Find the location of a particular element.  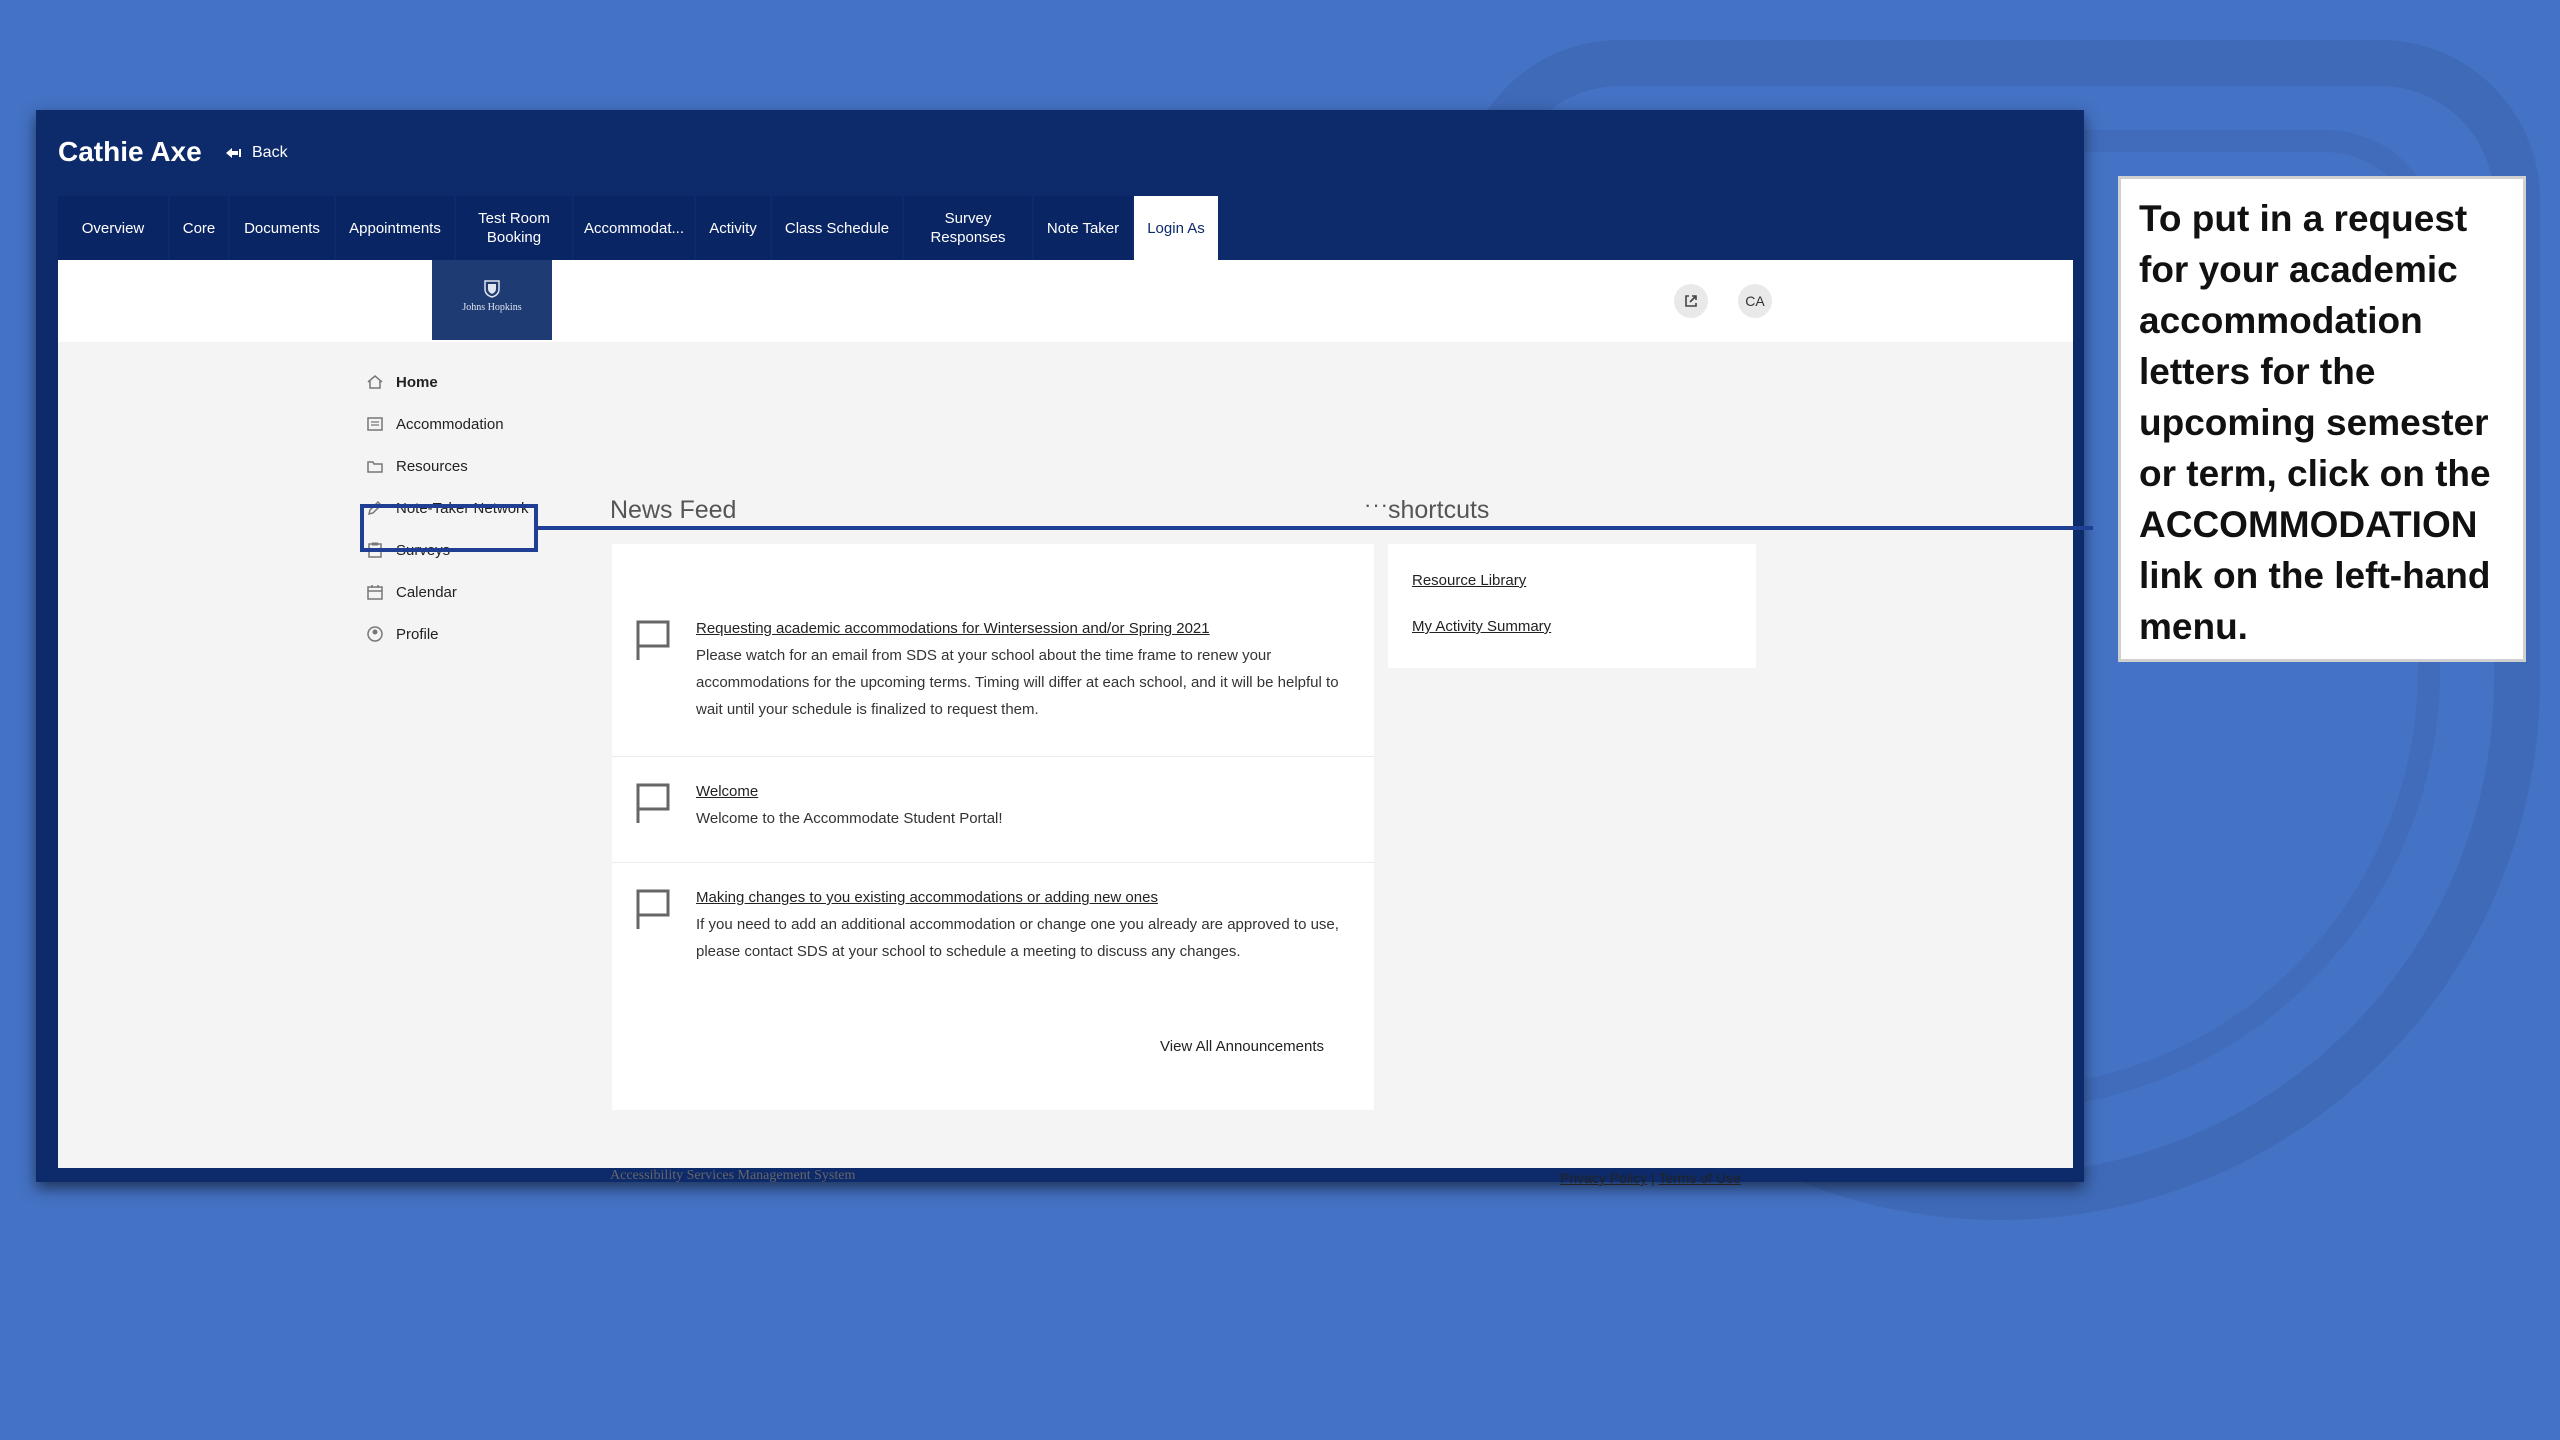

tab-note-taker: Note Taker is located at coordinates (1083, 228).